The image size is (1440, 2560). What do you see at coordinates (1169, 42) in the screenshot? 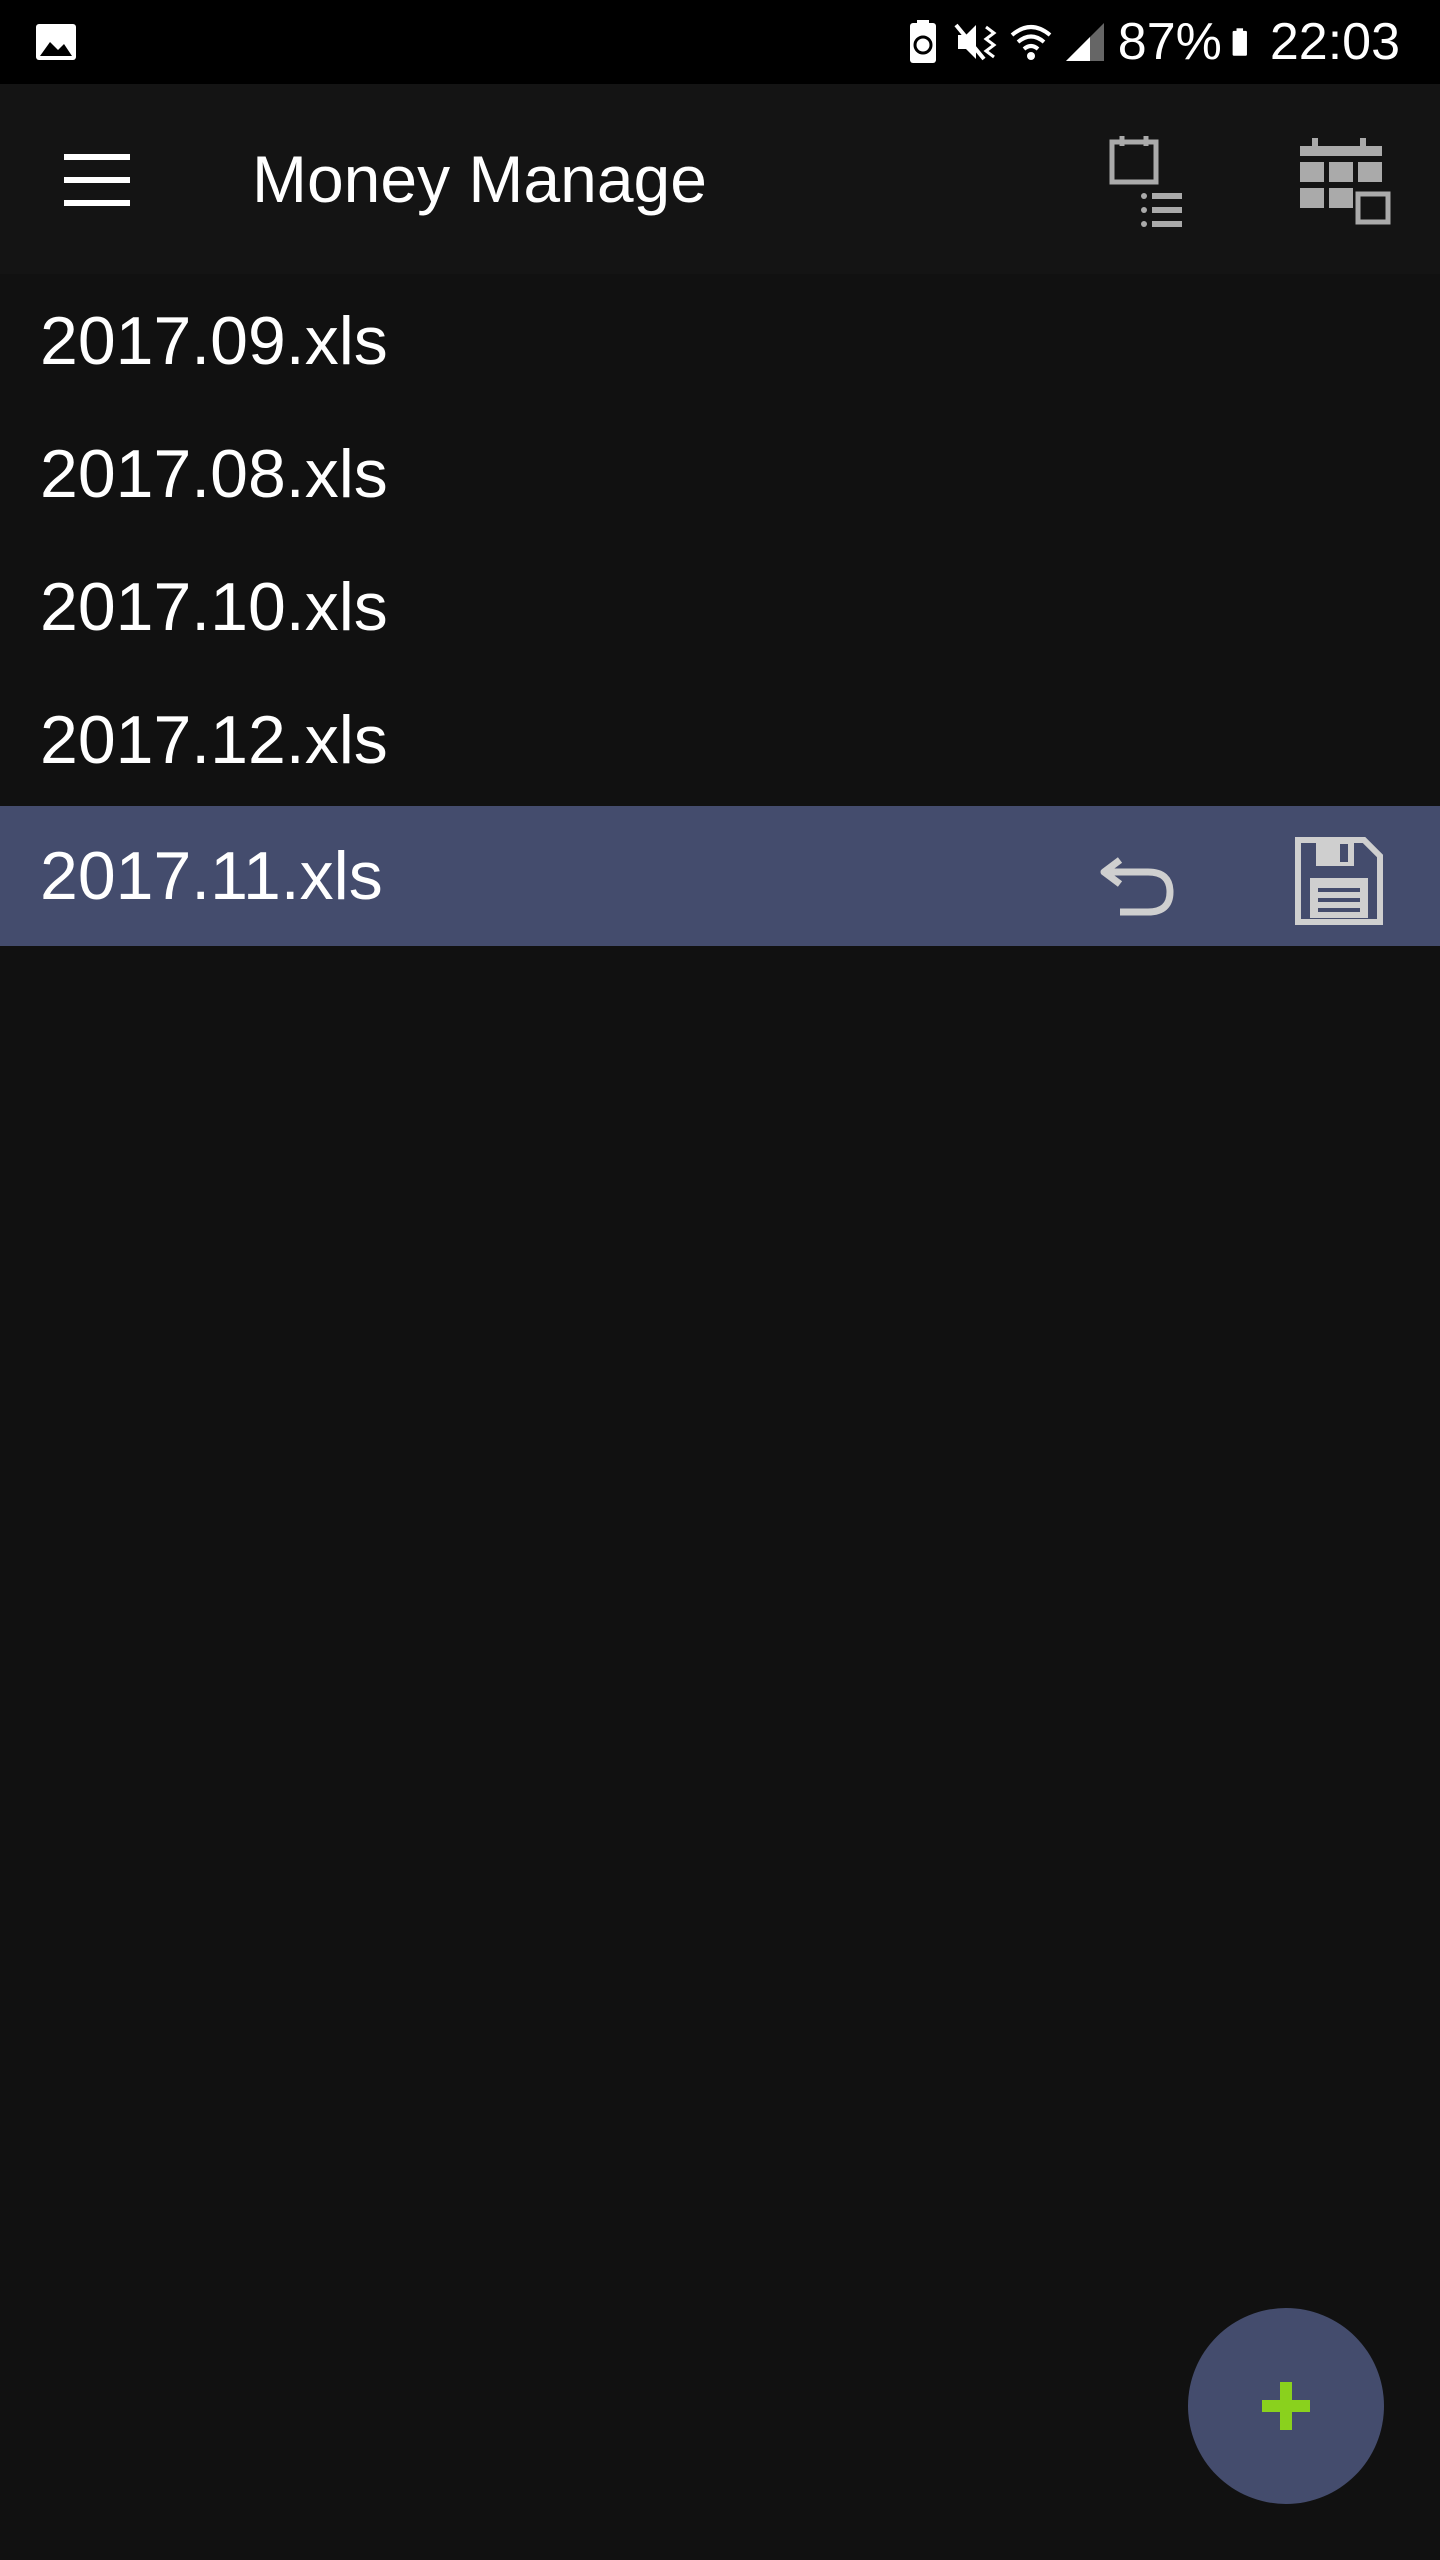
I see `battery-percent: 87%` at bounding box center [1169, 42].